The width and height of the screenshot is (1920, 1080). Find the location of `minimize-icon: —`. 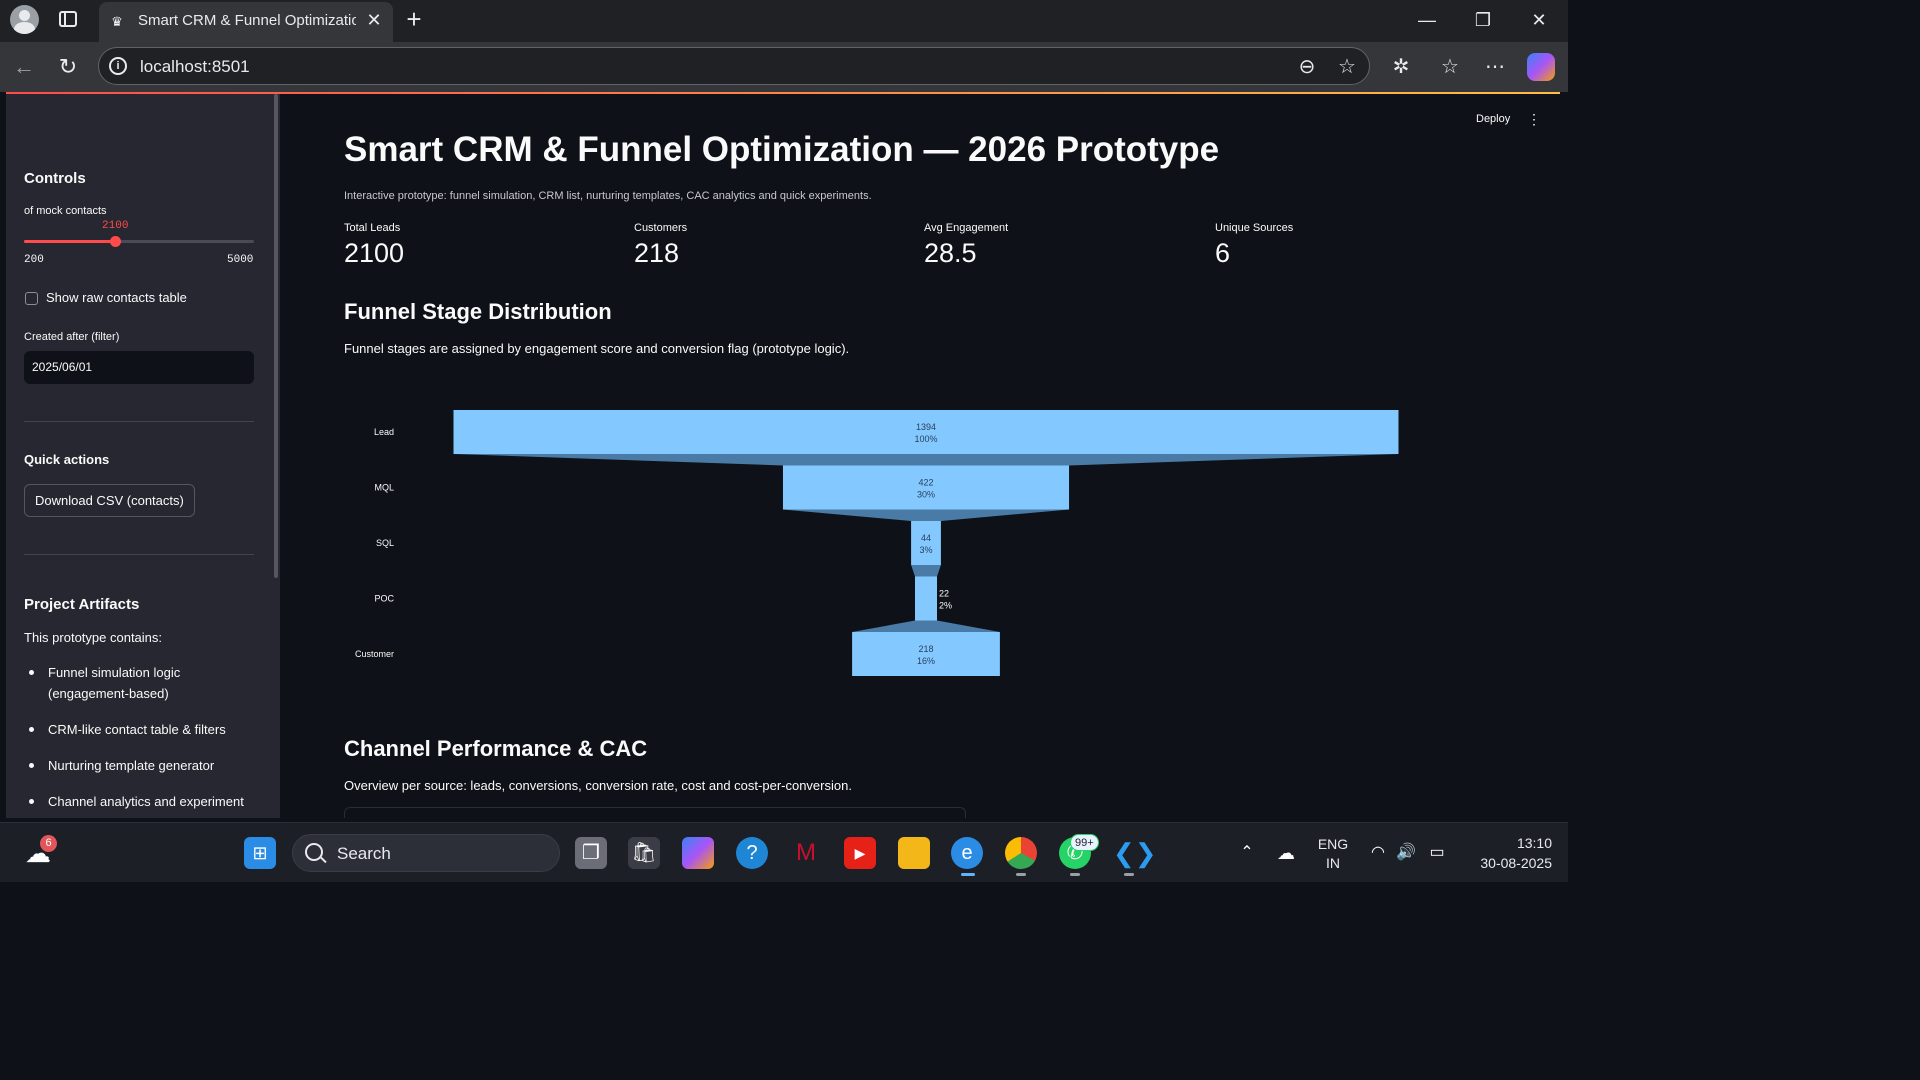

minimize-icon: — is located at coordinates (1427, 20).